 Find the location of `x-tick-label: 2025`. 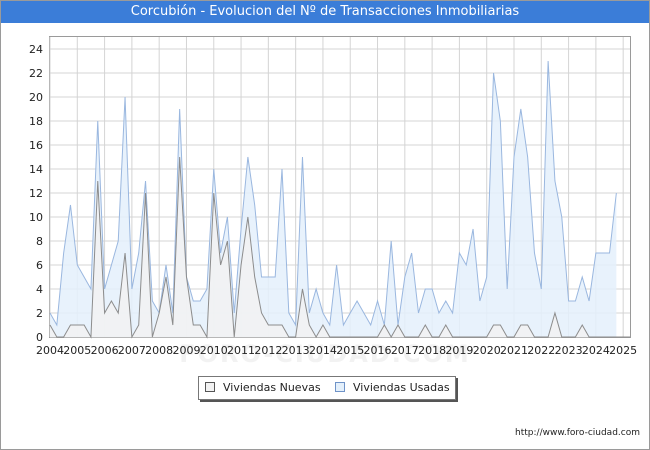

x-tick-label: 2025 is located at coordinates (623, 350).